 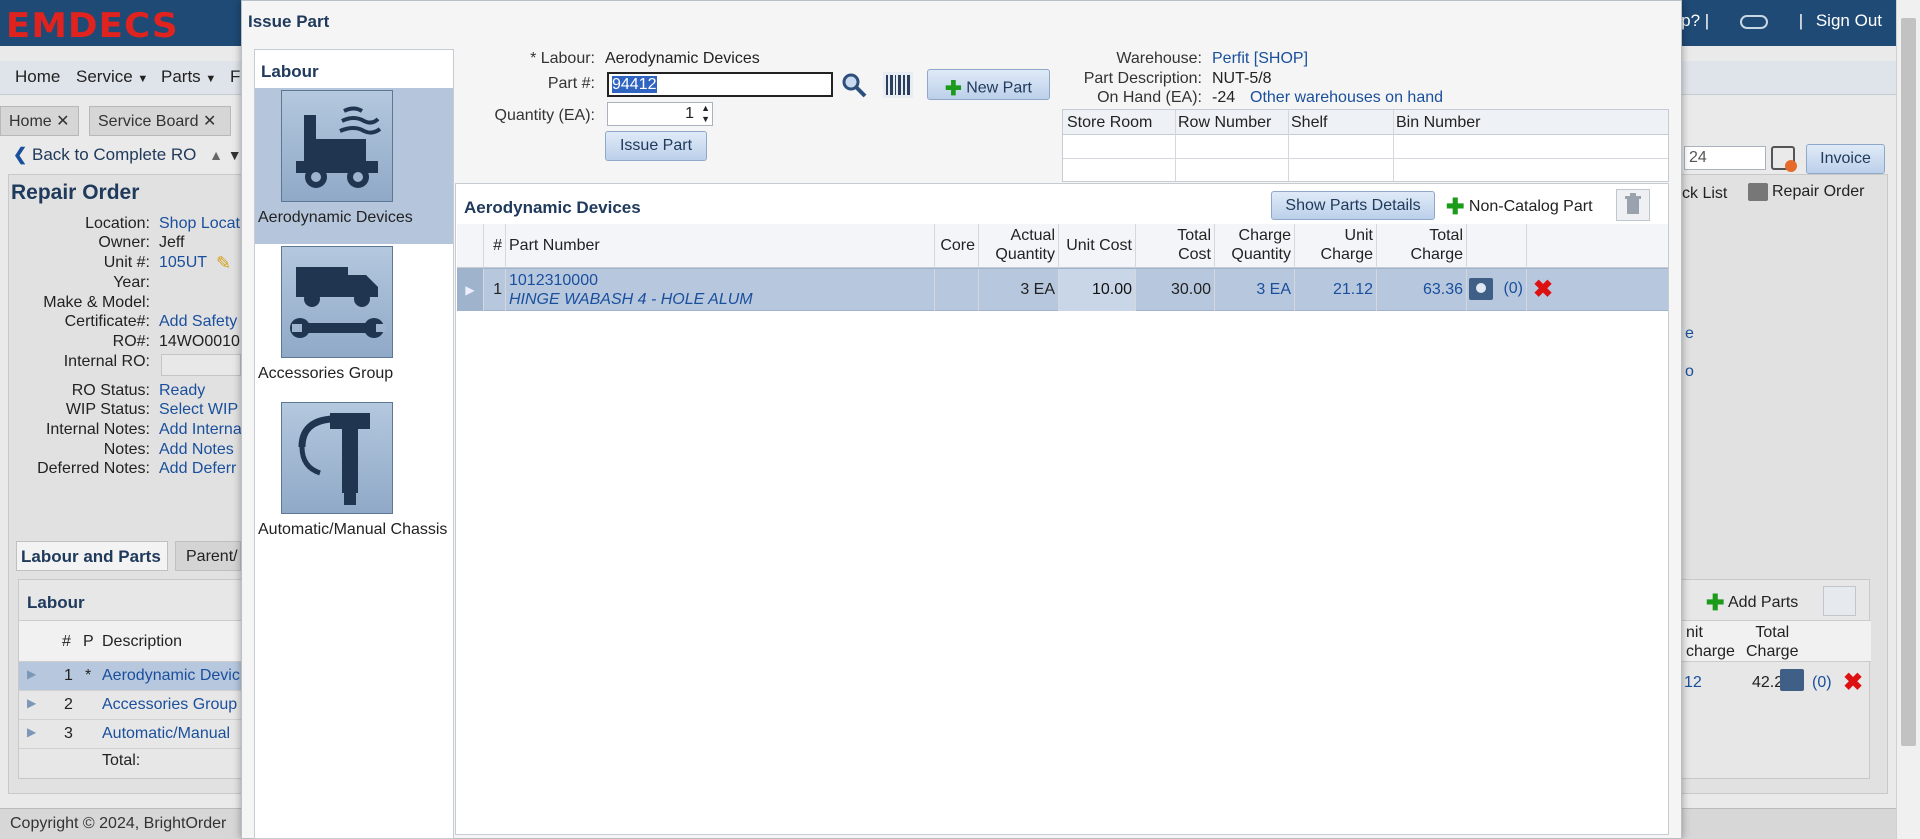 I want to click on col-total-cost: Total Cost, so click(x=1175, y=246).